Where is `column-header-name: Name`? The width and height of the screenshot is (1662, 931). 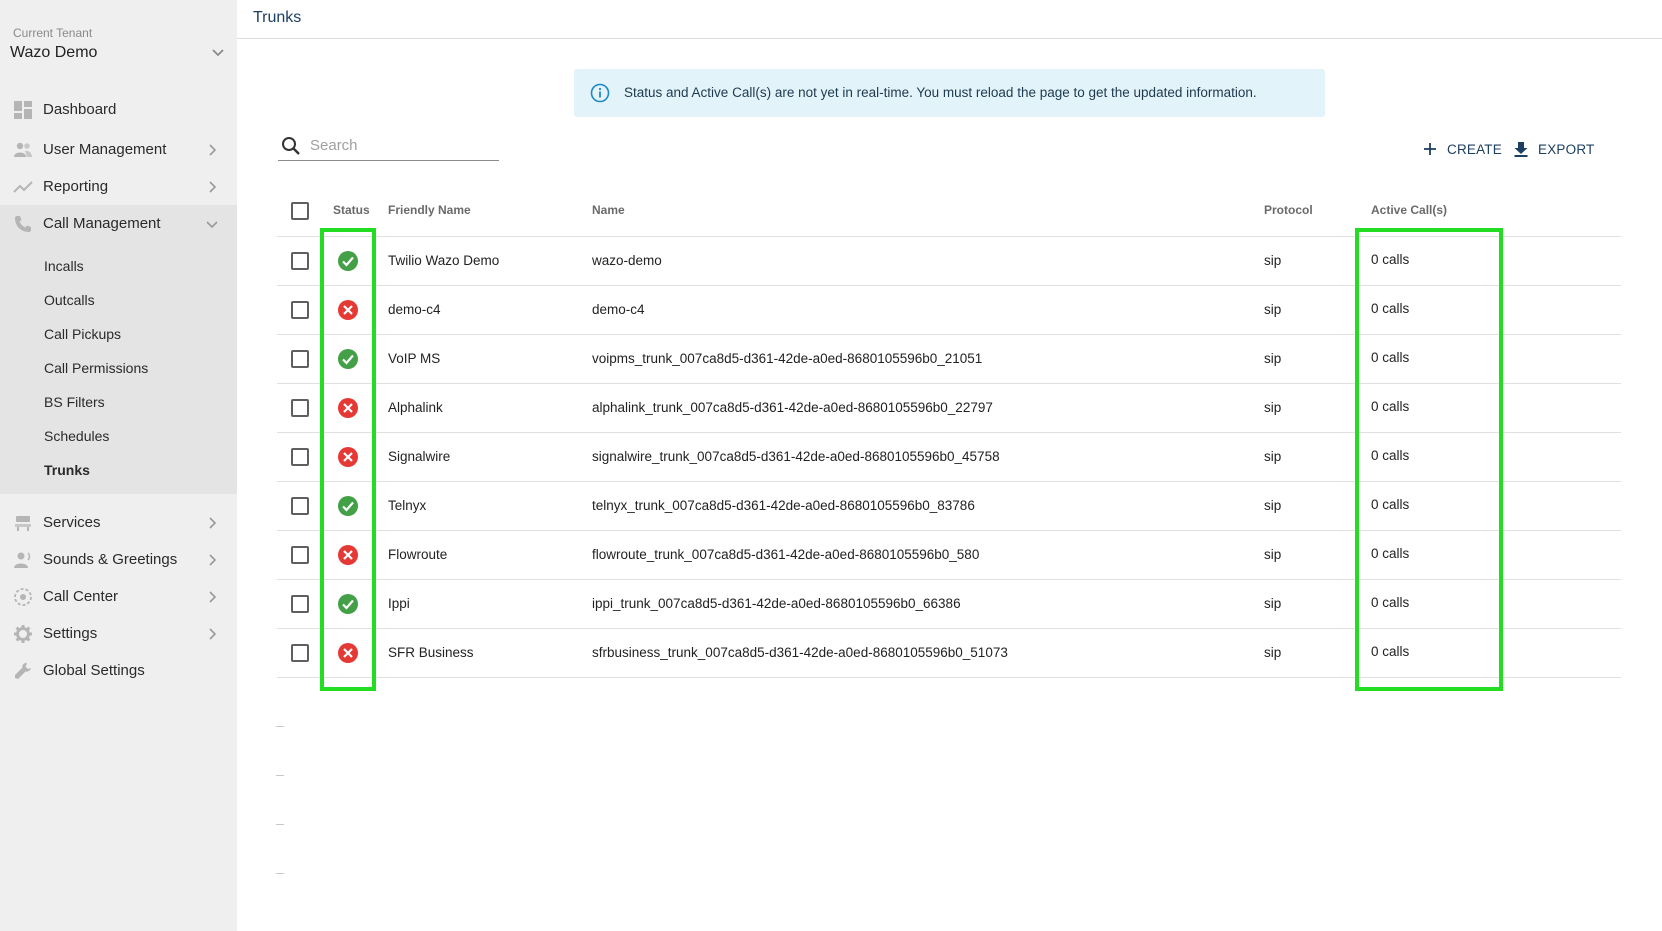
column-header-name: Name is located at coordinates (608, 210).